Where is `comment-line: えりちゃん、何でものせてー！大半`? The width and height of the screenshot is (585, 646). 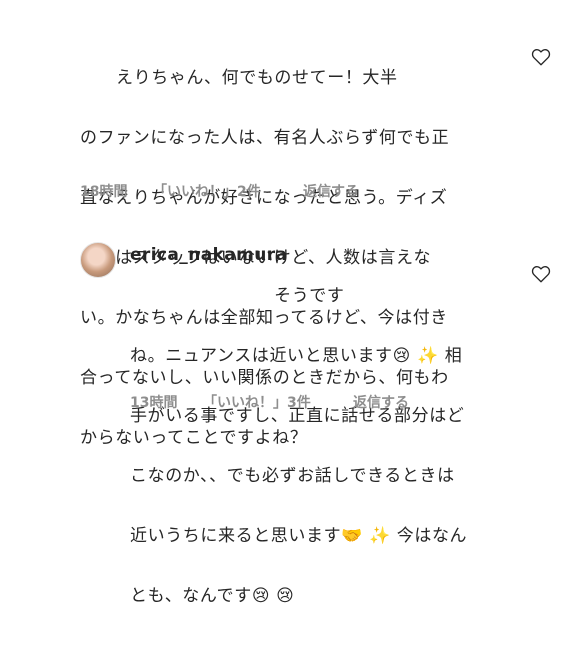
comment-line: えりちゃん、何でものせてー！大半 is located at coordinates (239, 78).